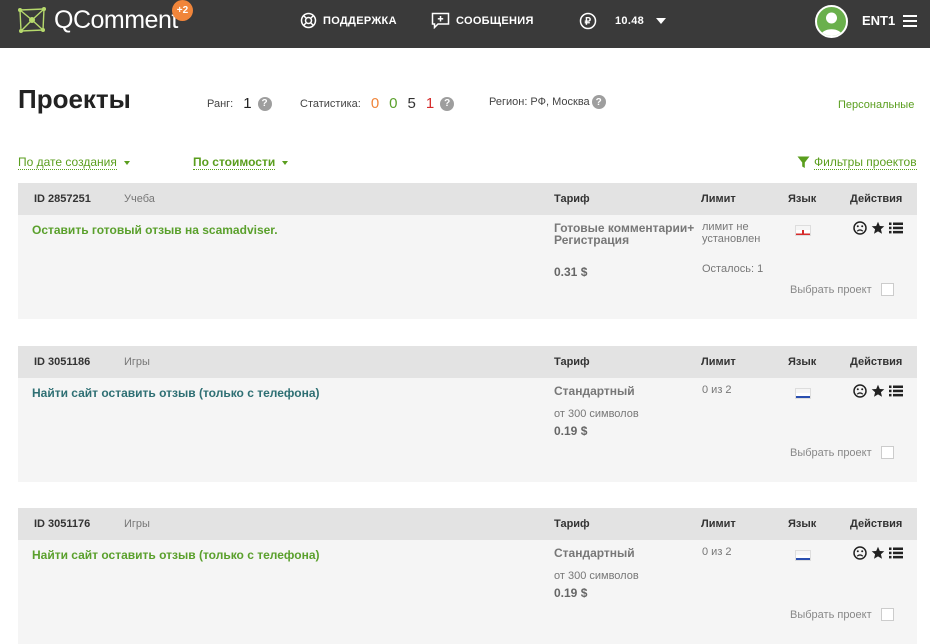 This screenshot has width=930, height=644. Describe the element at coordinates (440, 20) in the screenshot. I see `message-plus-icon` at that location.